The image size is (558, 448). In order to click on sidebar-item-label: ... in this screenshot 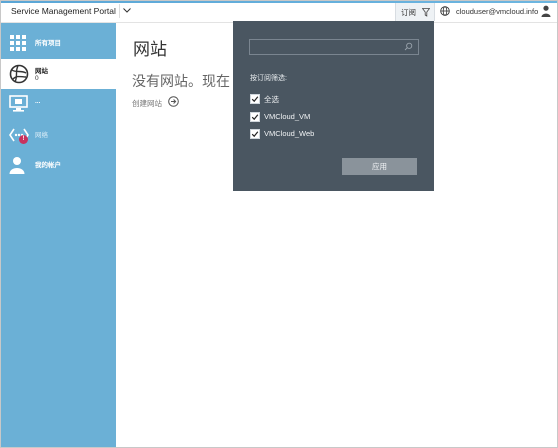, I will do `click(38, 101)`.